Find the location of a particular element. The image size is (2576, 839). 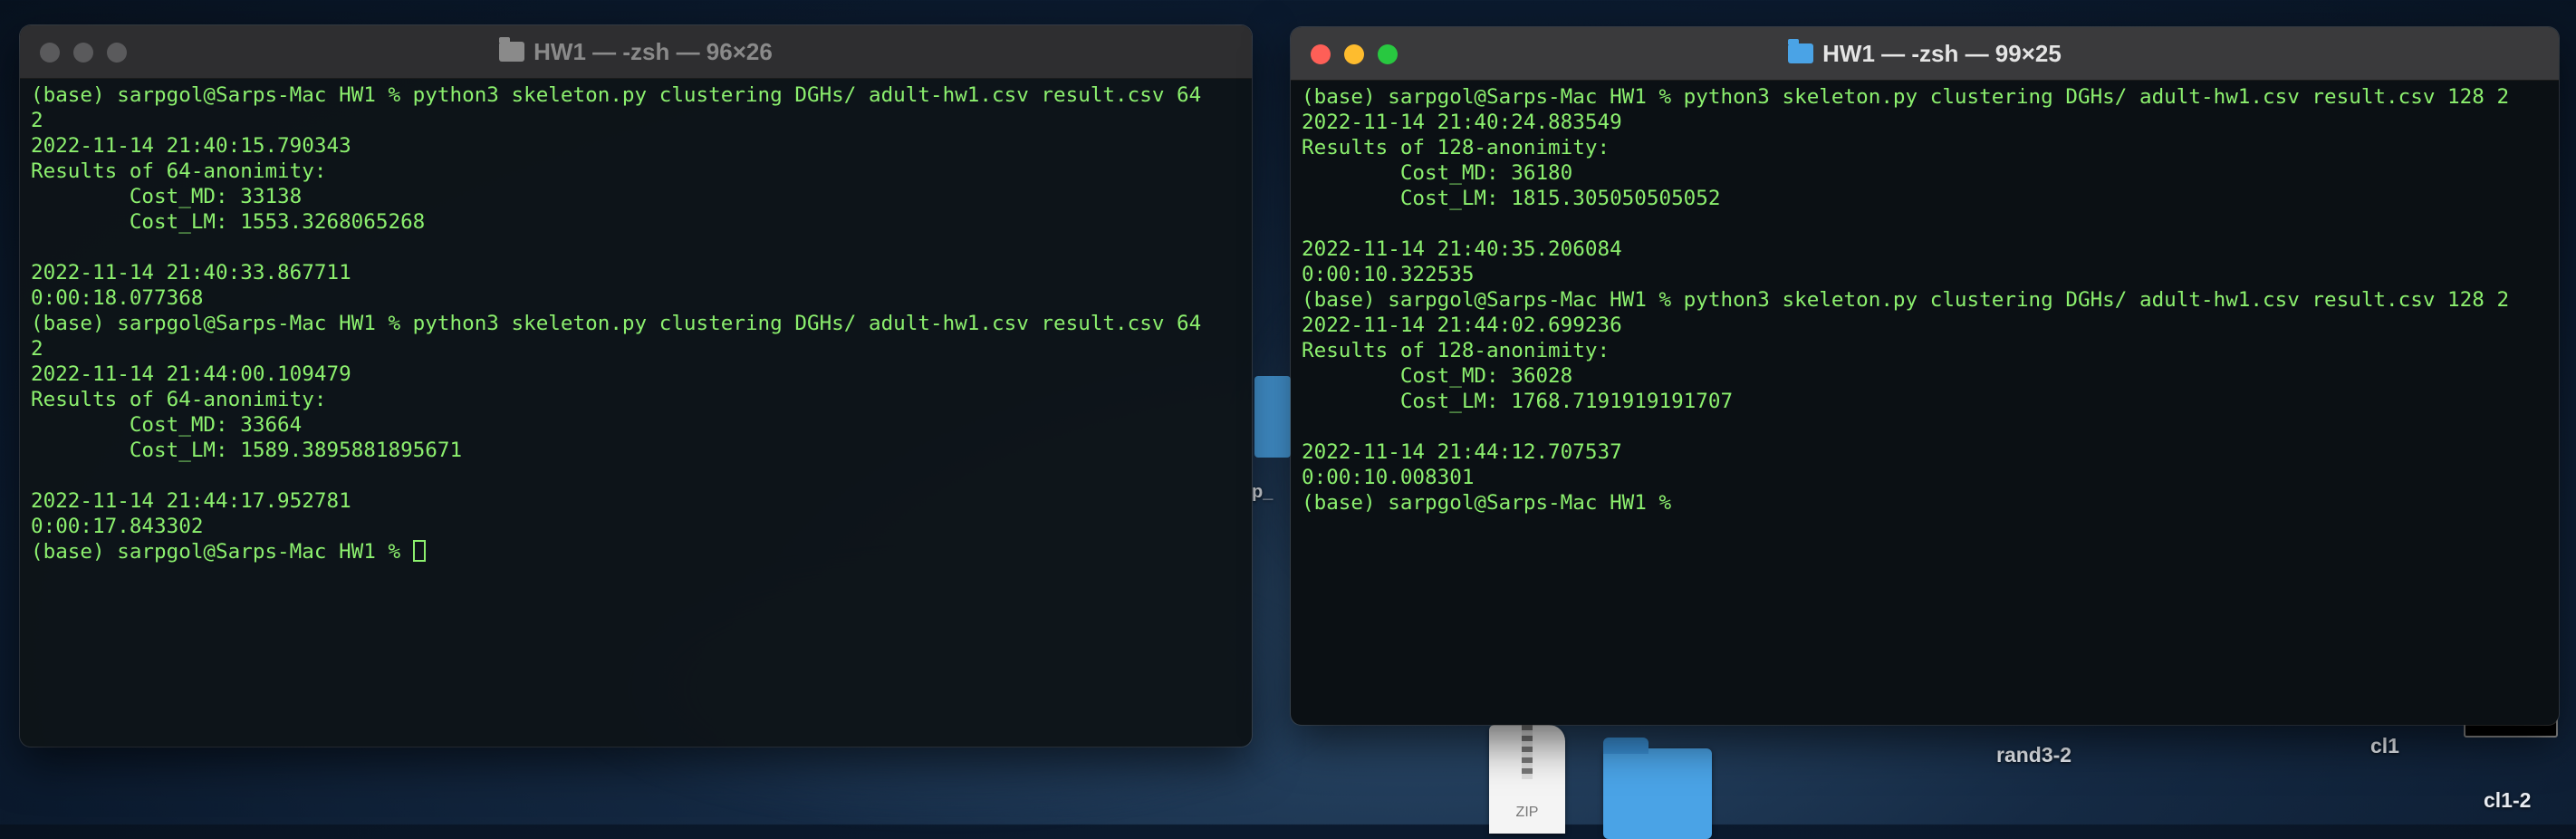

title-bar: HW1 — -zsh — 96×26 is located at coordinates (636, 52).